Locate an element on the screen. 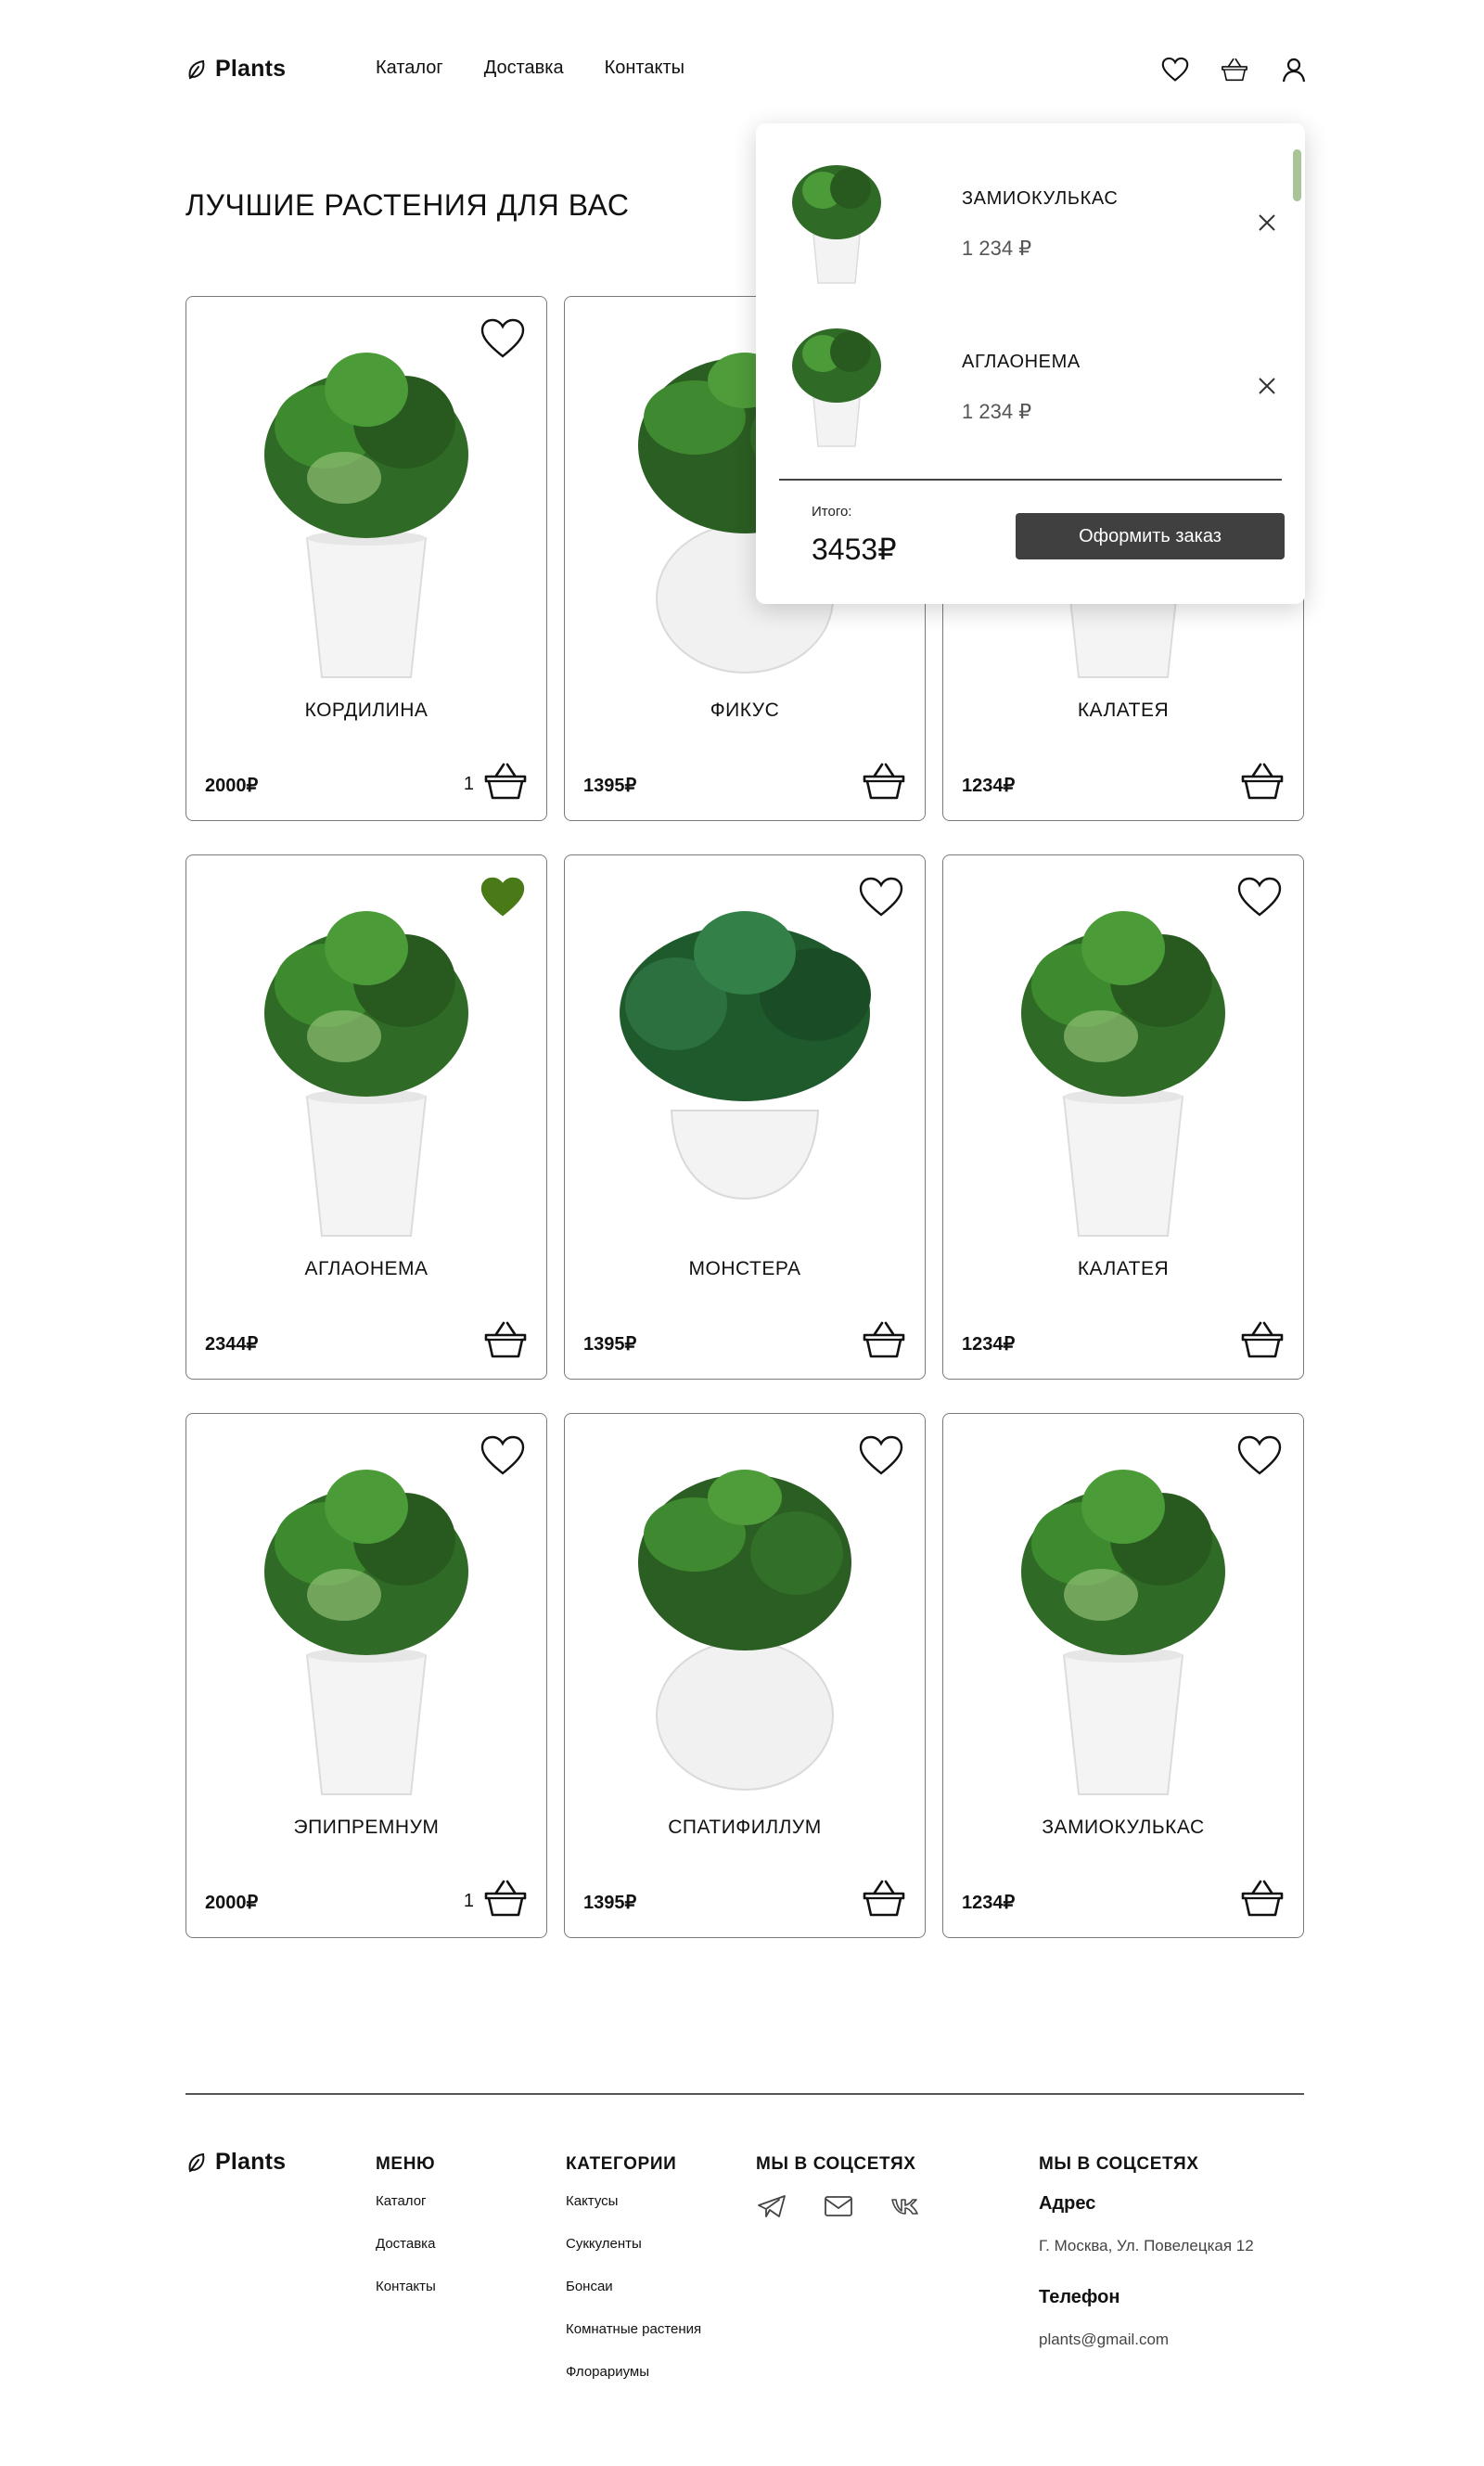 Image resolution: width=1484 pixels, height=2466 pixels. header-logo: Plants is located at coordinates (236, 69).